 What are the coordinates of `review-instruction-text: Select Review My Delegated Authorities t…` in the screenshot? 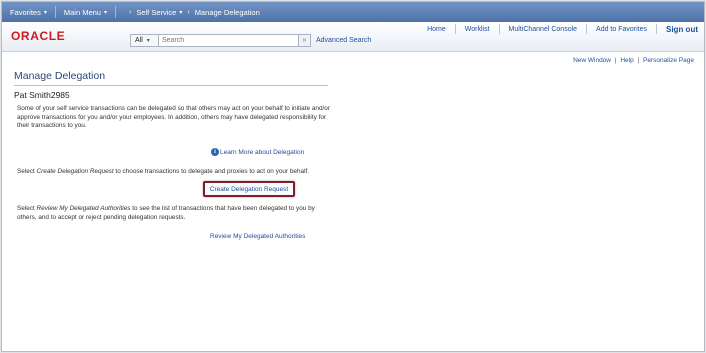 It's located at (176, 213).